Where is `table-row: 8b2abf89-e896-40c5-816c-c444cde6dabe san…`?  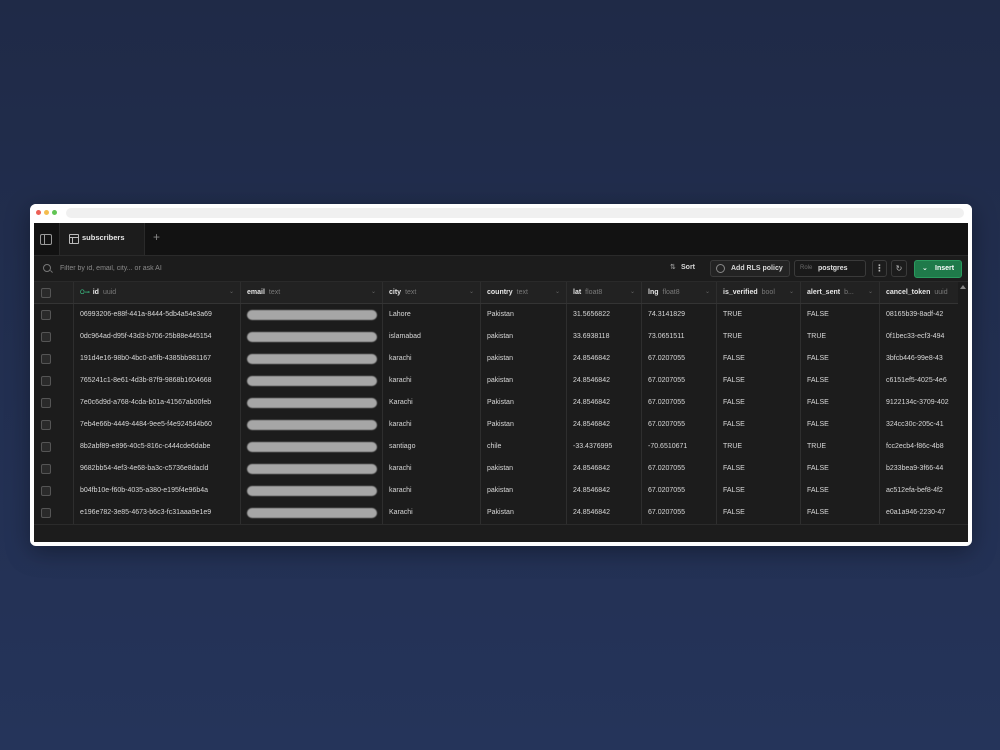 table-row: 8b2abf89-e896-40c5-816c-c444cde6dabe san… is located at coordinates (501, 447).